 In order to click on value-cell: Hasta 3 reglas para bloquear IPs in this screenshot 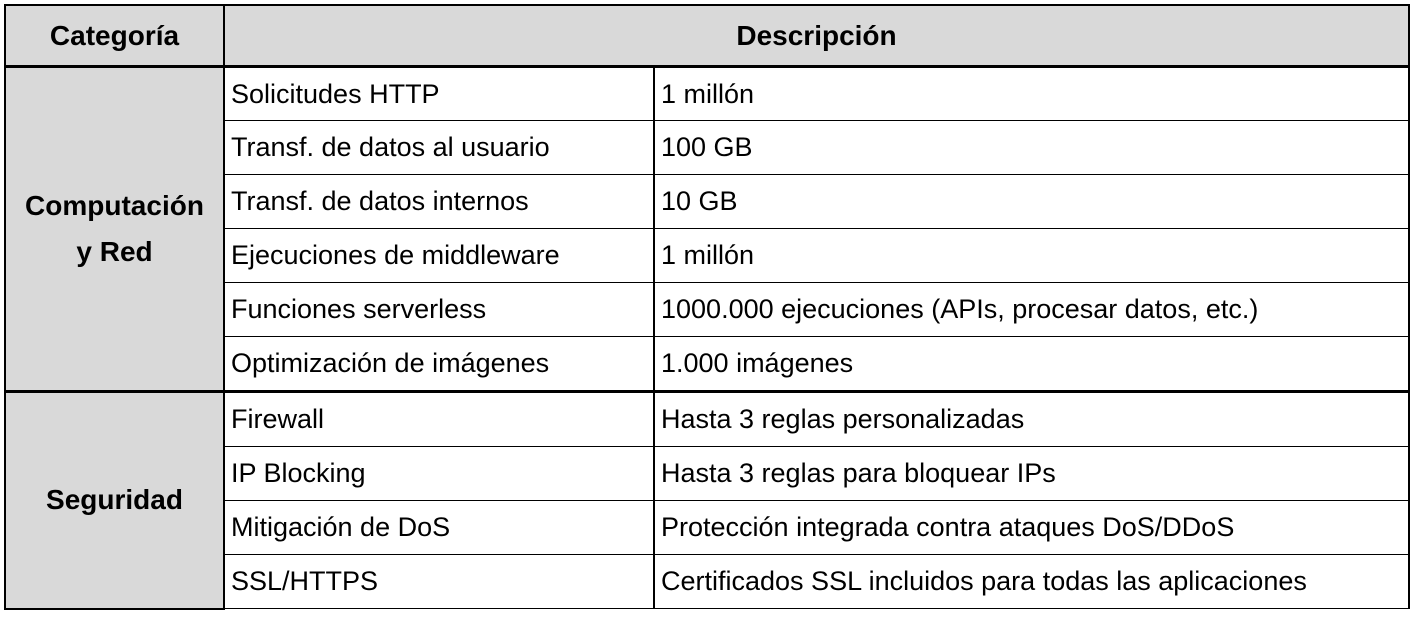, I will do `click(1031, 473)`.